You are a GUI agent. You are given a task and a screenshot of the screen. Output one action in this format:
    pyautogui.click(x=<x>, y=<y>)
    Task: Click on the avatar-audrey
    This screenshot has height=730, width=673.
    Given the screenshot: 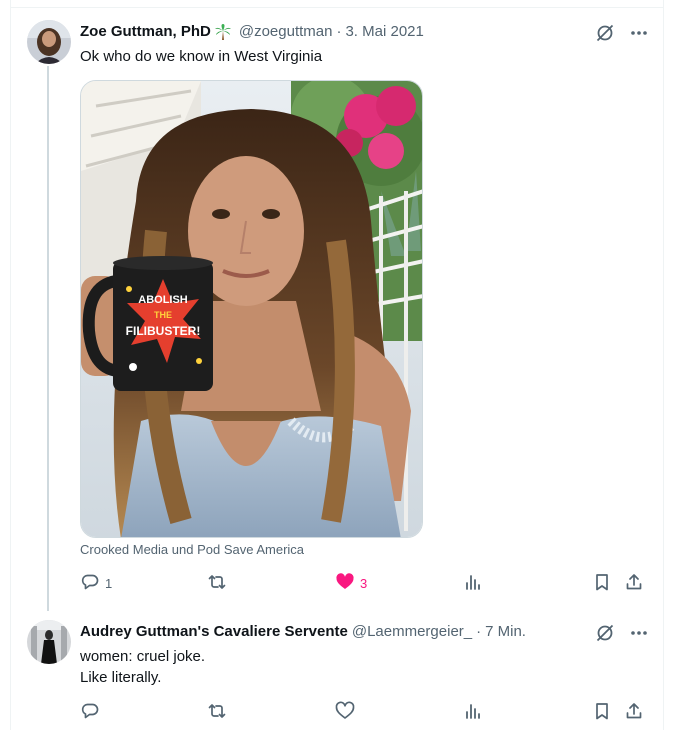 What is the action you would take?
    pyautogui.click(x=49, y=642)
    